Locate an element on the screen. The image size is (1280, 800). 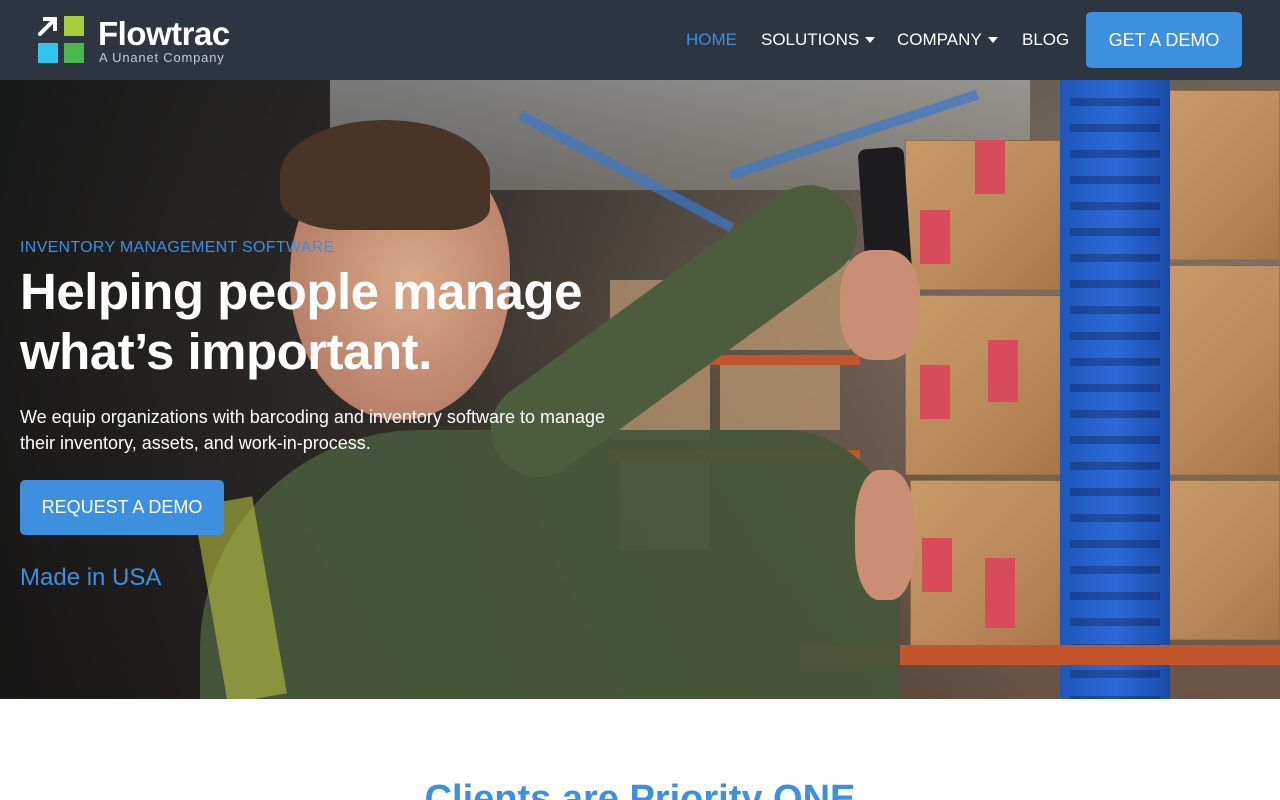
request-demo-button: REQUEST A DEMO is located at coordinates (122, 507).